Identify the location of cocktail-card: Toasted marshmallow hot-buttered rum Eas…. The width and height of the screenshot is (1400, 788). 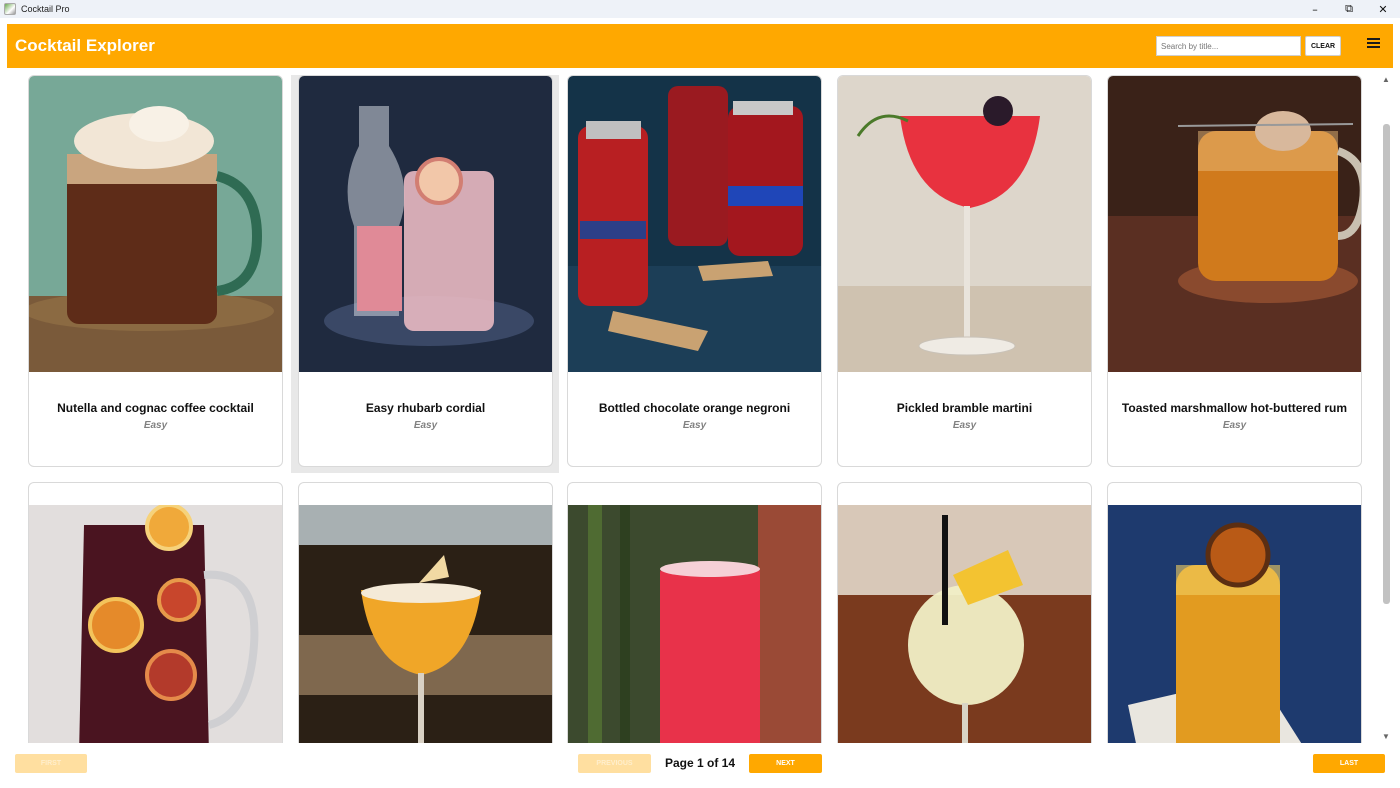
(1234, 271).